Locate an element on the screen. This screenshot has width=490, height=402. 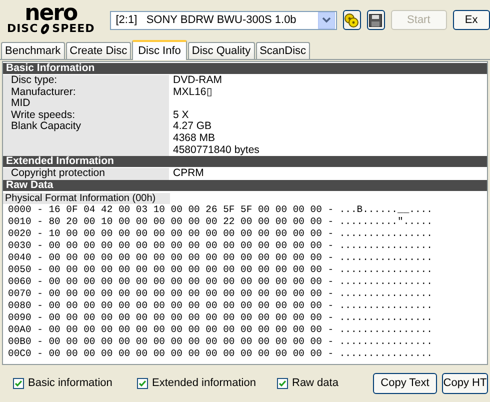
field-value: MXL16▯ is located at coordinates (192, 92).